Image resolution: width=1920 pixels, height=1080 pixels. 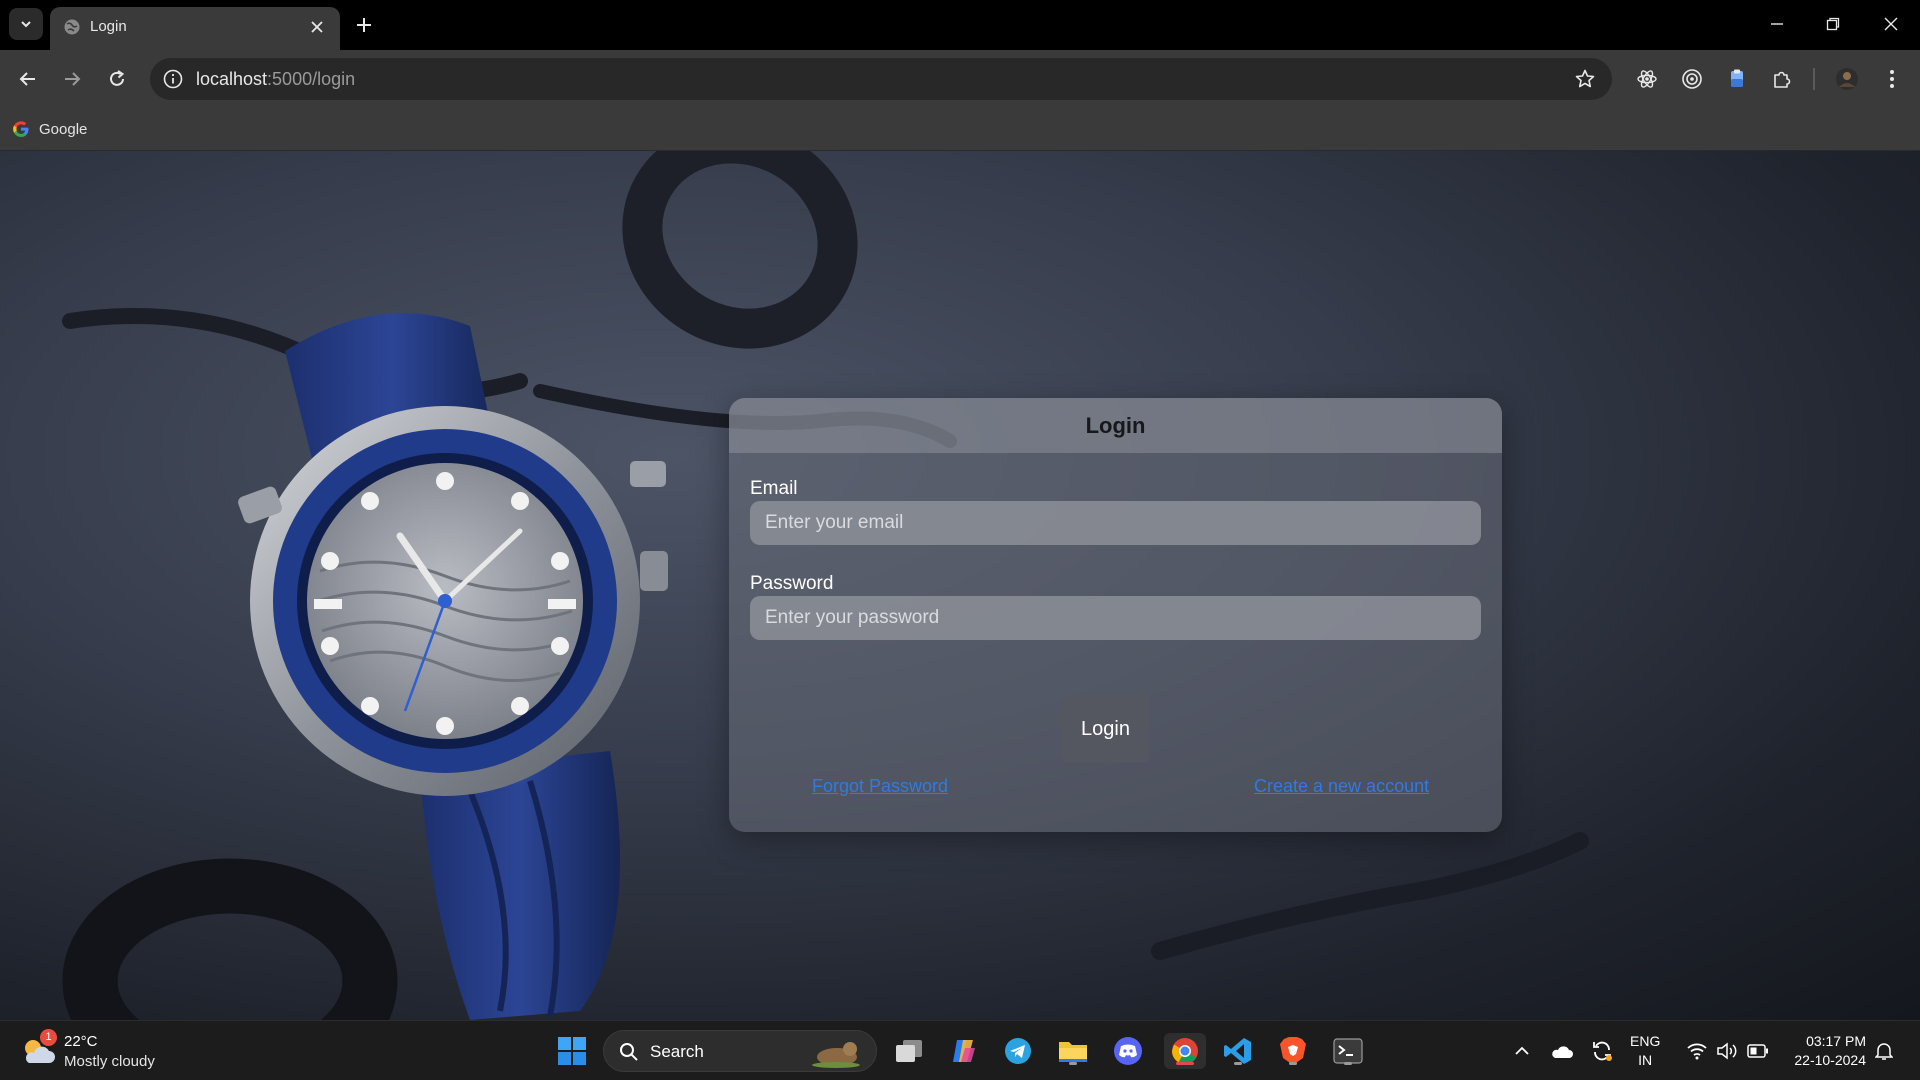 I want to click on taskbar-chrome, so click(x=1185, y=1051).